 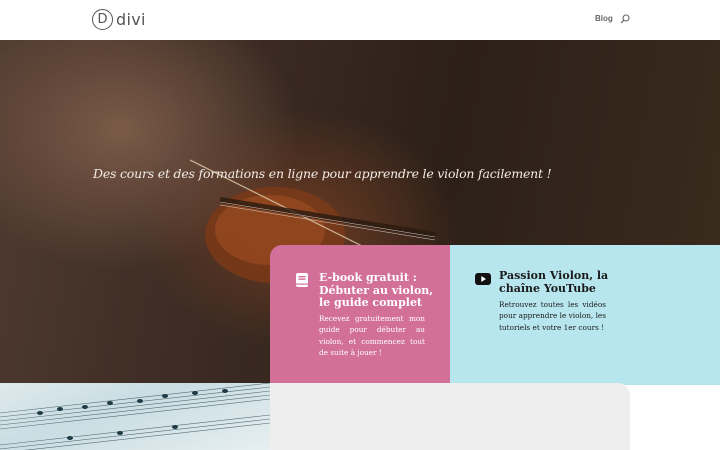 I want to click on nav-link-blog: Blog, so click(x=604, y=18).